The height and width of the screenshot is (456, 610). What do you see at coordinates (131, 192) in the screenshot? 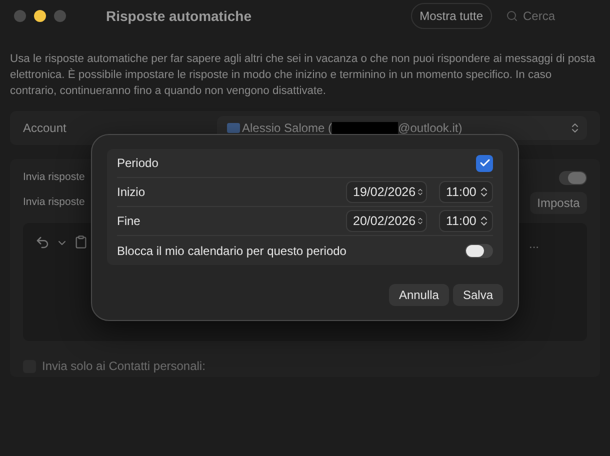
I see `row-label: Inizio` at bounding box center [131, 192].